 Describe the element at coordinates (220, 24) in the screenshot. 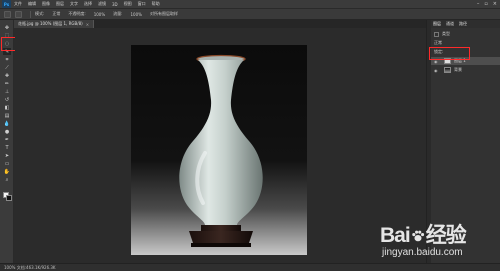

I see `document-tab-strip: 花瓶.jpg @ 100% (图层 1, RGB/8) ×` at that location.